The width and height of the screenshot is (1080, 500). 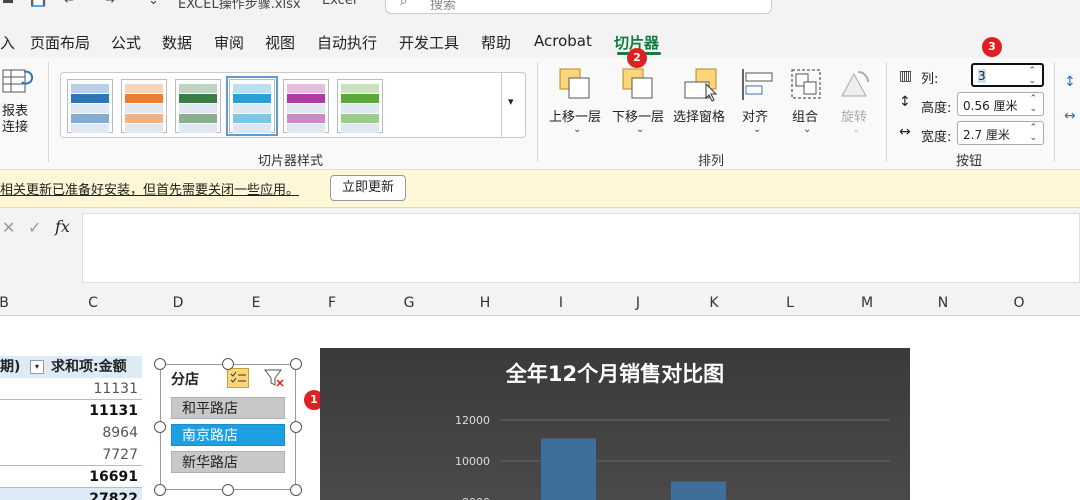 I want to click on group-chevron-icon: ⌄, so click(x=807, y=129).